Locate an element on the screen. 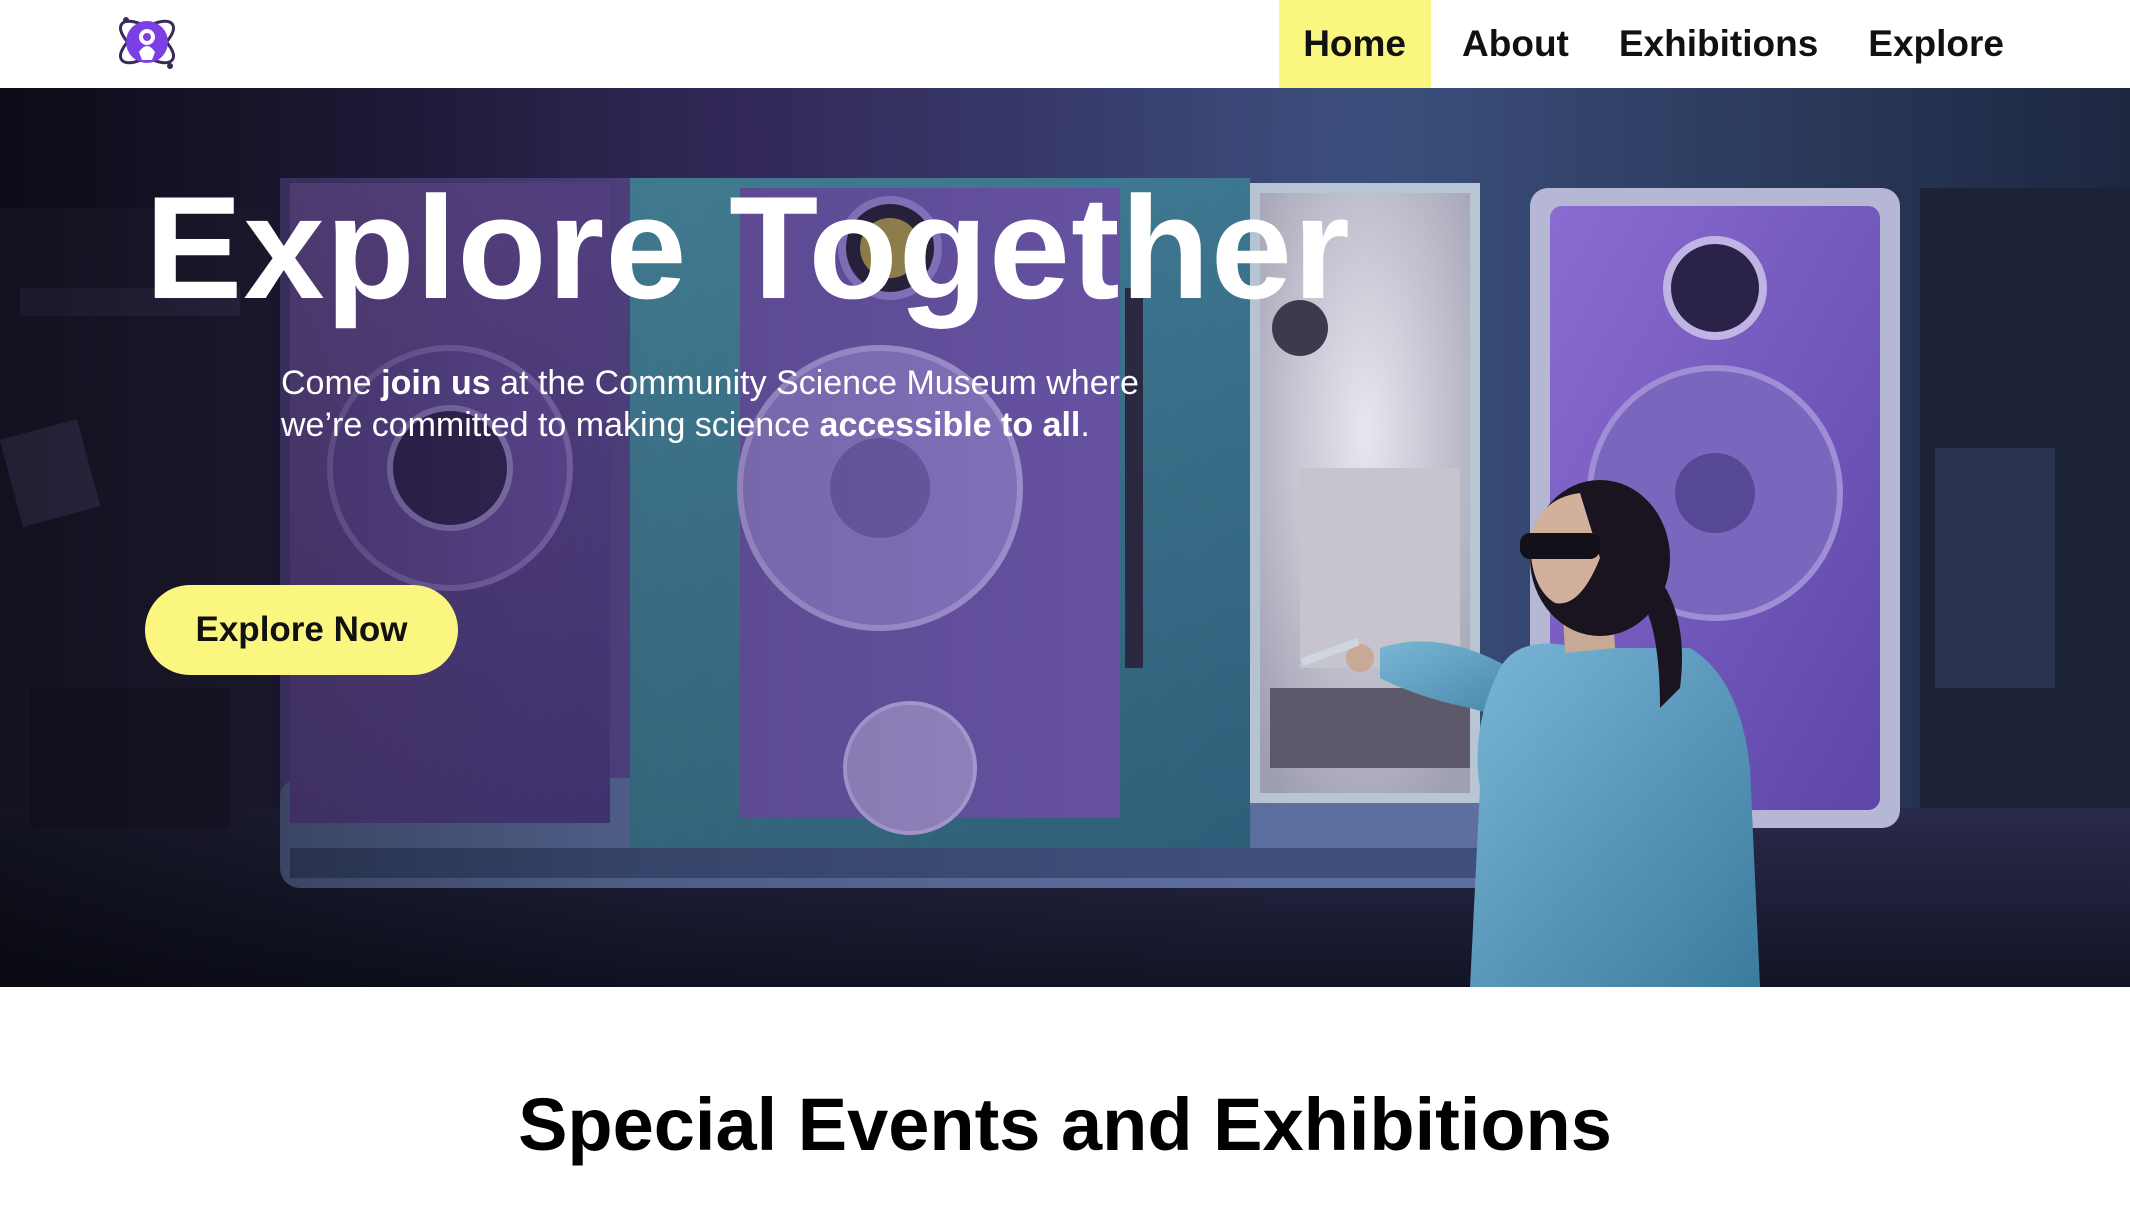 This screenshot has height=1215, width=2130. nav-home-link: Home is located at coordinates (1355, 44).